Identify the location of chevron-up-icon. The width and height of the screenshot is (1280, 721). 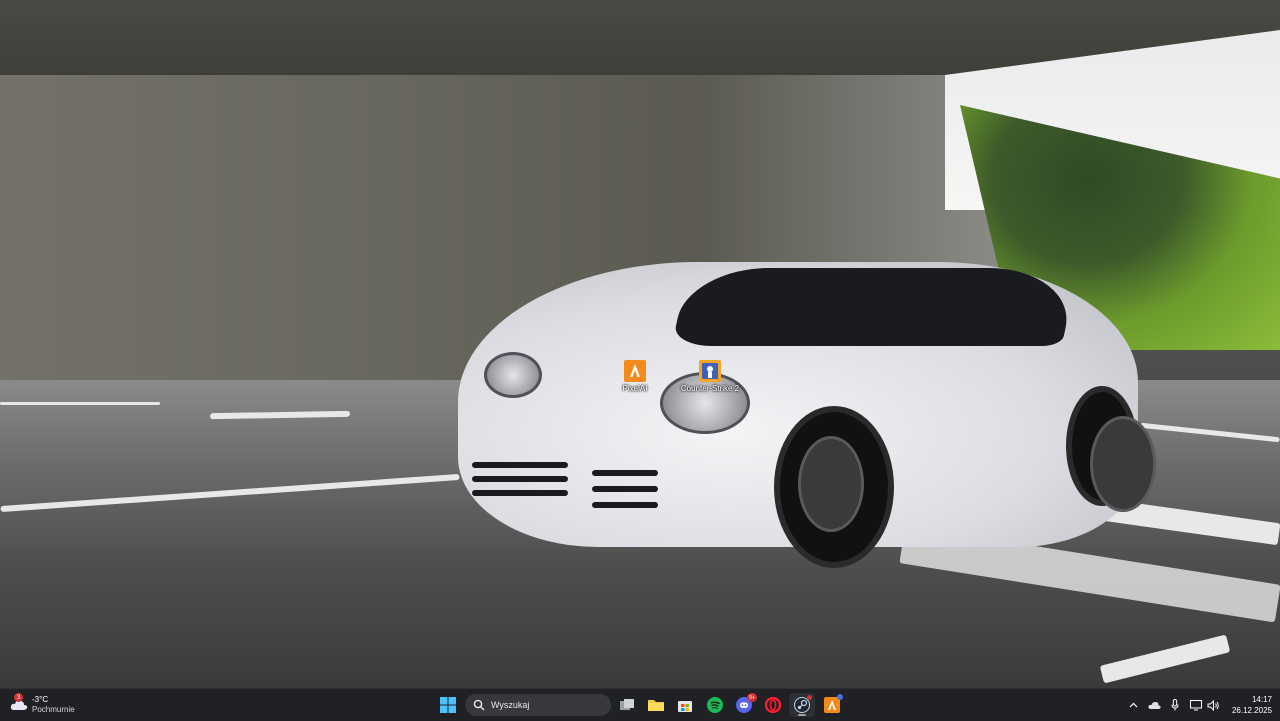
(1133, 705).